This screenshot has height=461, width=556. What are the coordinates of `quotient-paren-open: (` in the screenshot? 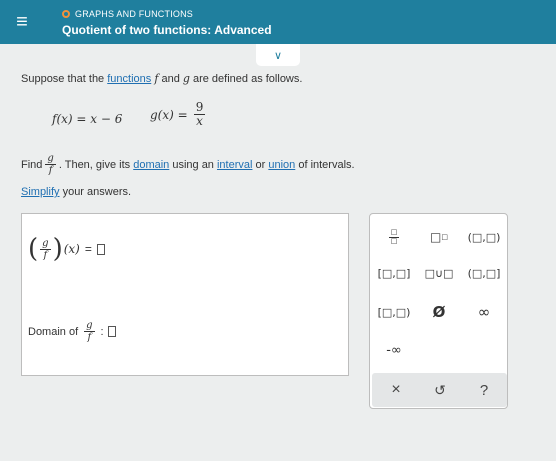 It's located at (33, 249).